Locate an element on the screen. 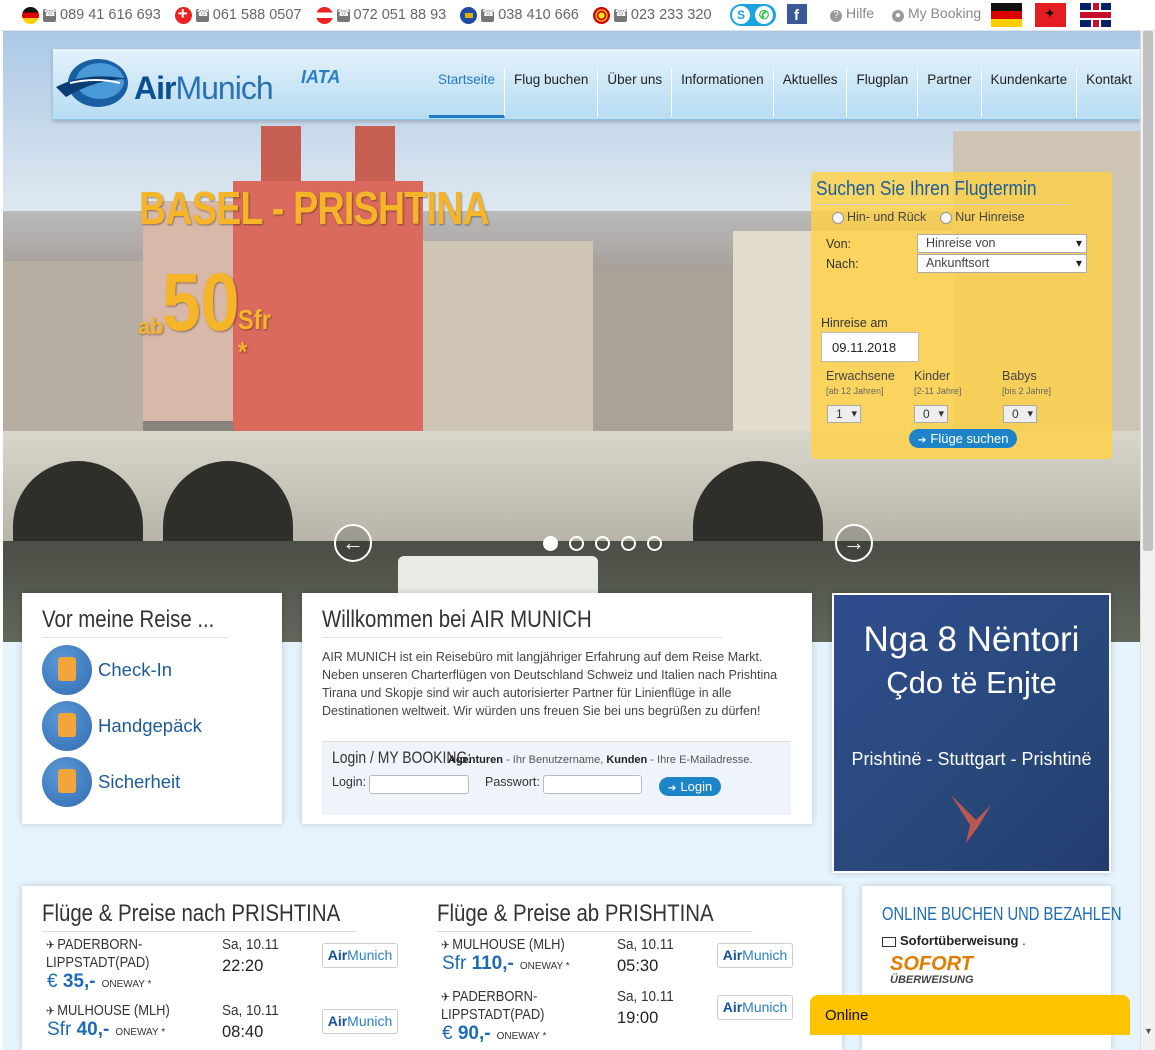 The width and height of the screenshot is (1155, 1050). phone-at: 072 051 88 93 is located at coordinates (380, 15).